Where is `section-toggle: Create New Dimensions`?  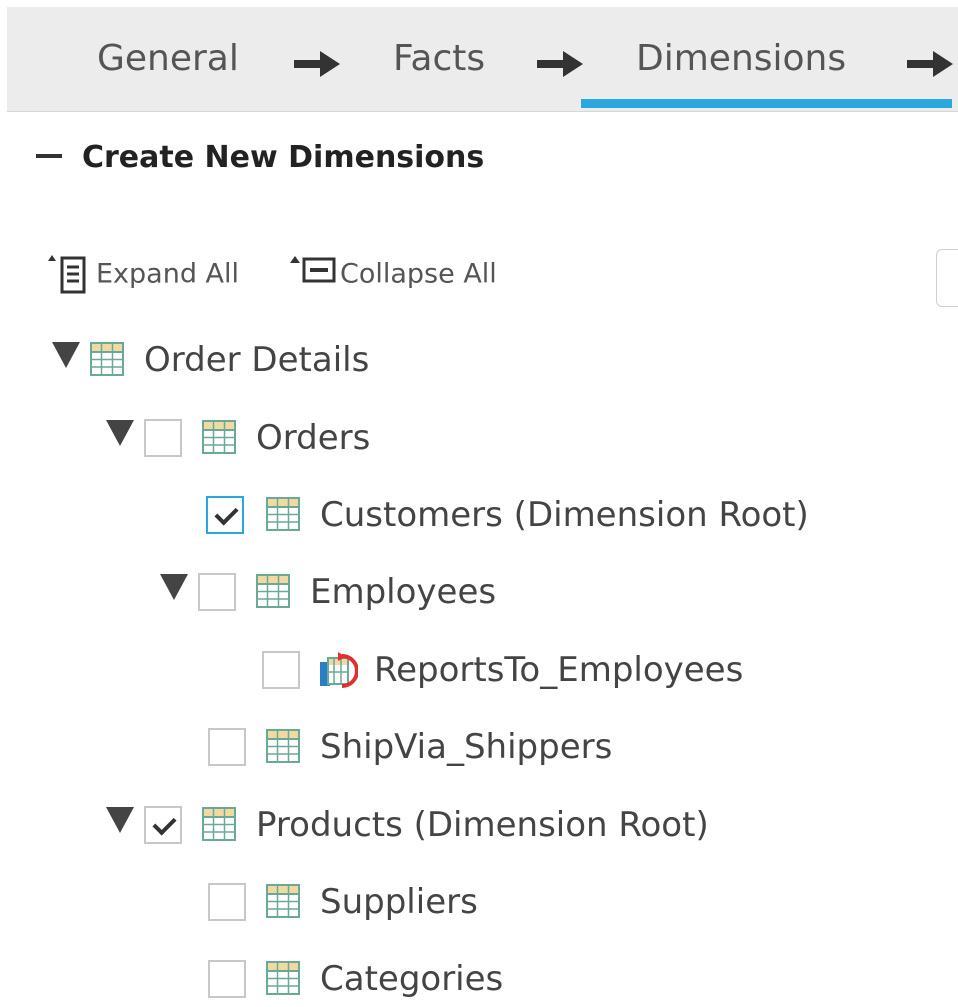 section-toggle: Create New Dimensions is located at coordinates (260, 157).